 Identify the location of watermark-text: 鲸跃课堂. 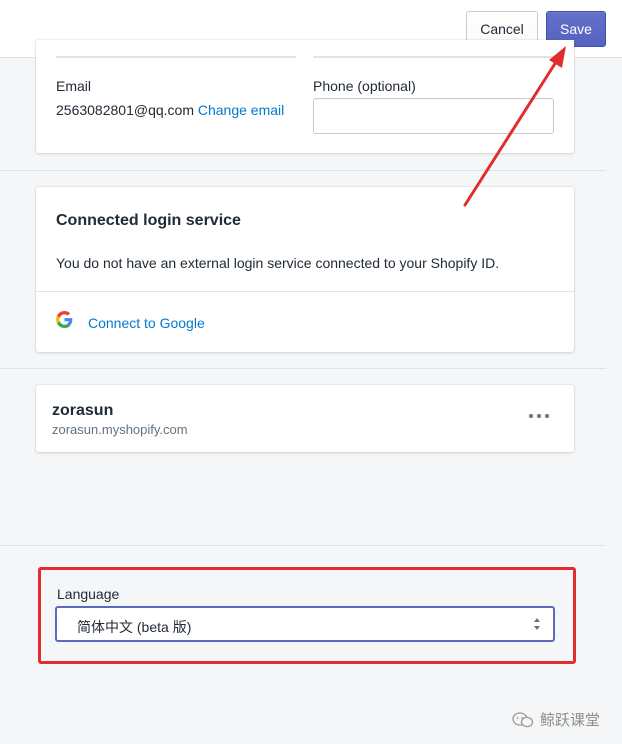
(570, 720).